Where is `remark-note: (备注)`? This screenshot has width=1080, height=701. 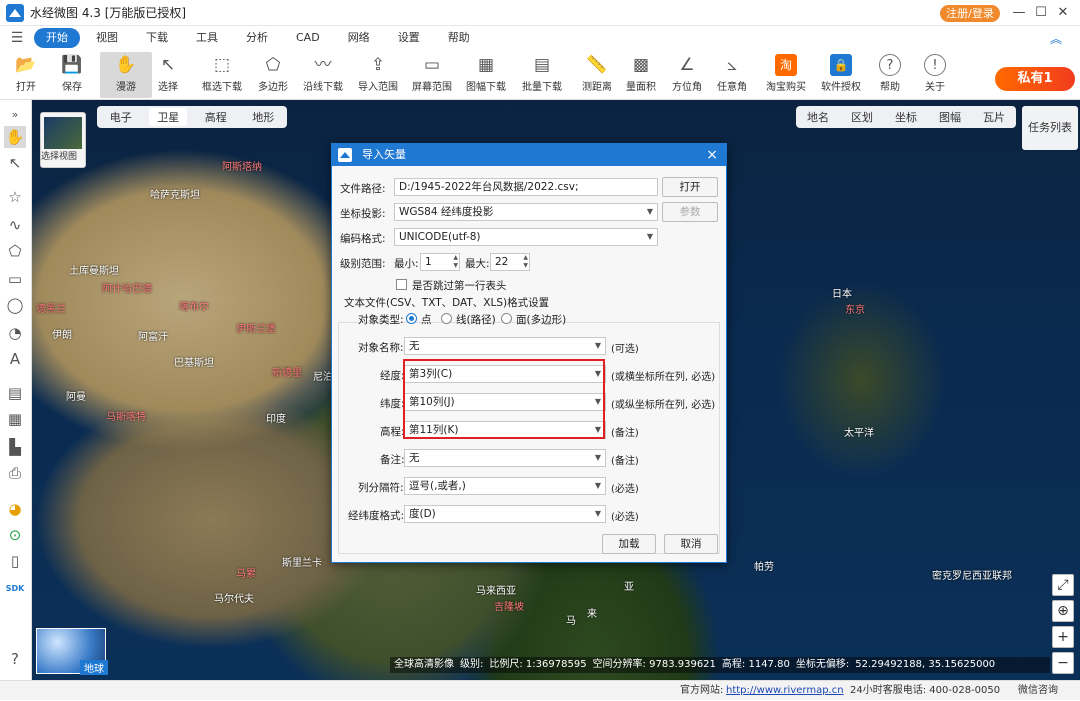 remark-note: (备注) is located at coordinates (625, 461).